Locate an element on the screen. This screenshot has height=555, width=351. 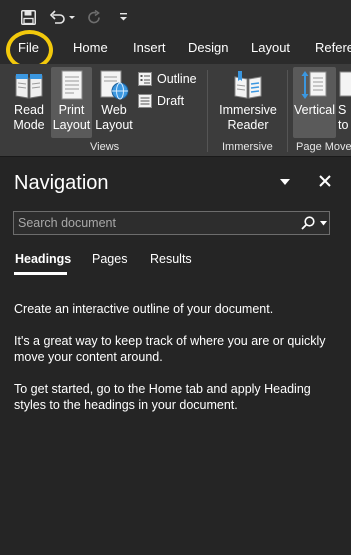
read-mode-icon is located at coordinates (29, 86).